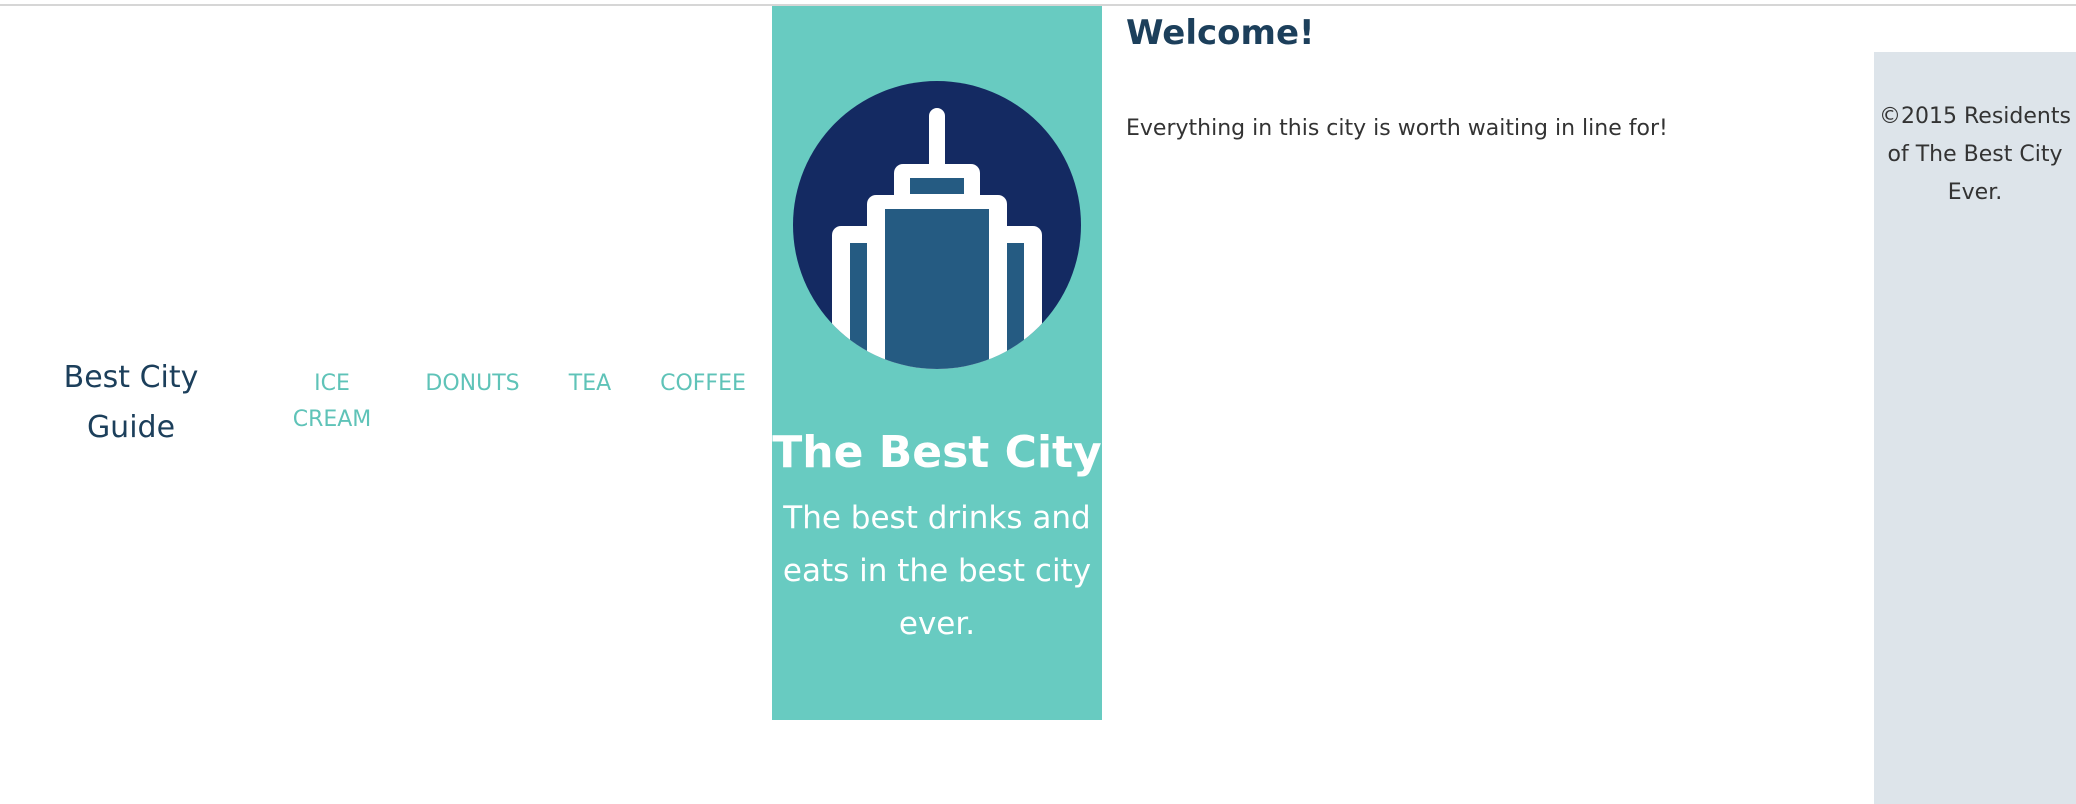 Image resolution: width=2076 pixels, height=804 pixels. Describe the element at coordinates (1975, 154) in the screenshot. I see `copyright-text: ©2015 Residents of The Best City Ever.` at that location.